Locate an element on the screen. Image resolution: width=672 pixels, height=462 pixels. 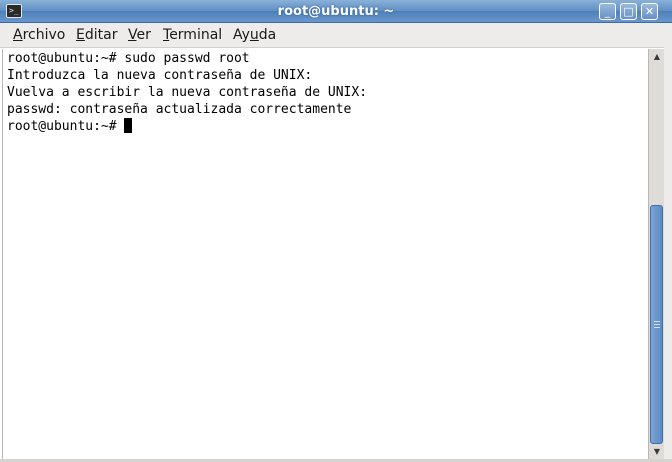
close-button: ✕ is located at coordinates (649, 11).